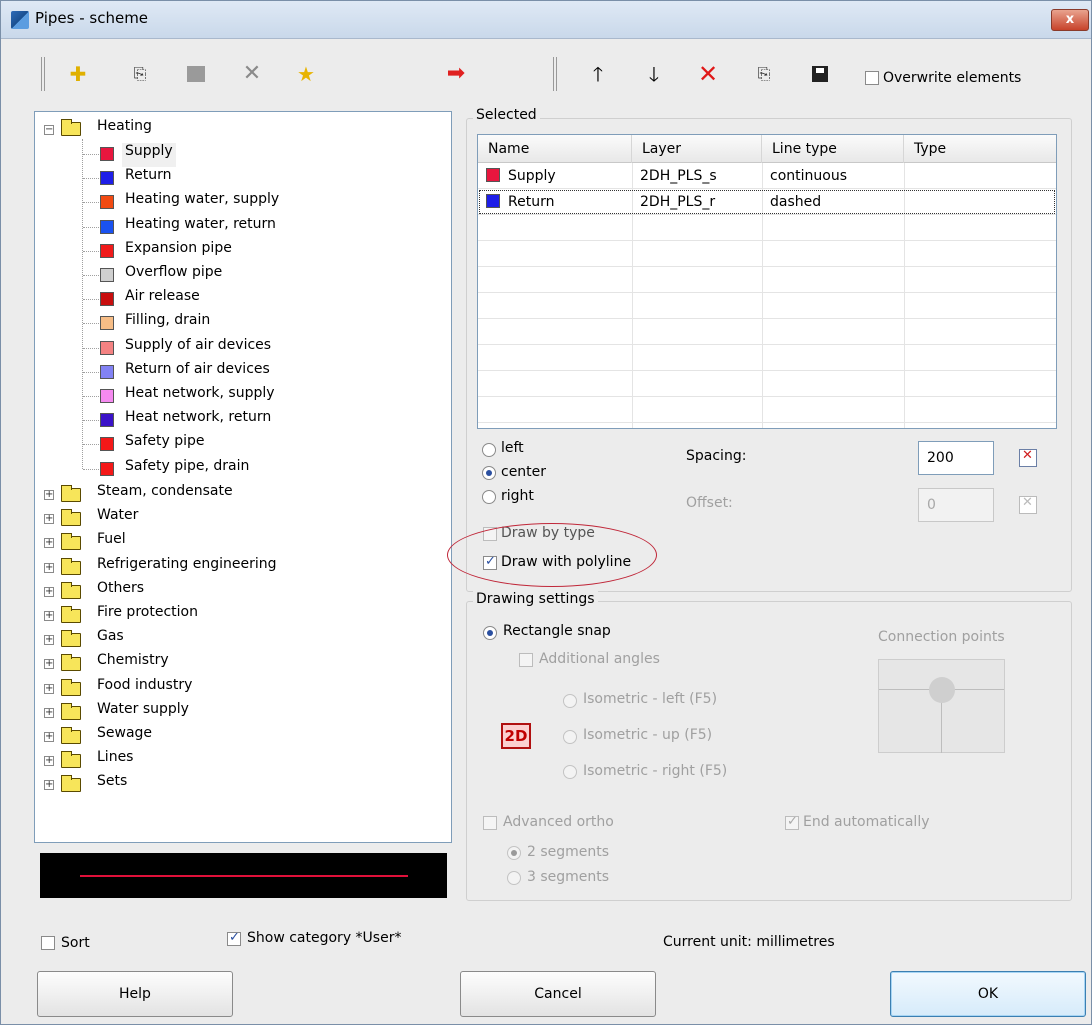 This screenshot has width=1092, height=1025. What do you see at coordinates (956, 458) in the screenshot?
I see `spacing-input: 200` at bounding box center [956, 458].